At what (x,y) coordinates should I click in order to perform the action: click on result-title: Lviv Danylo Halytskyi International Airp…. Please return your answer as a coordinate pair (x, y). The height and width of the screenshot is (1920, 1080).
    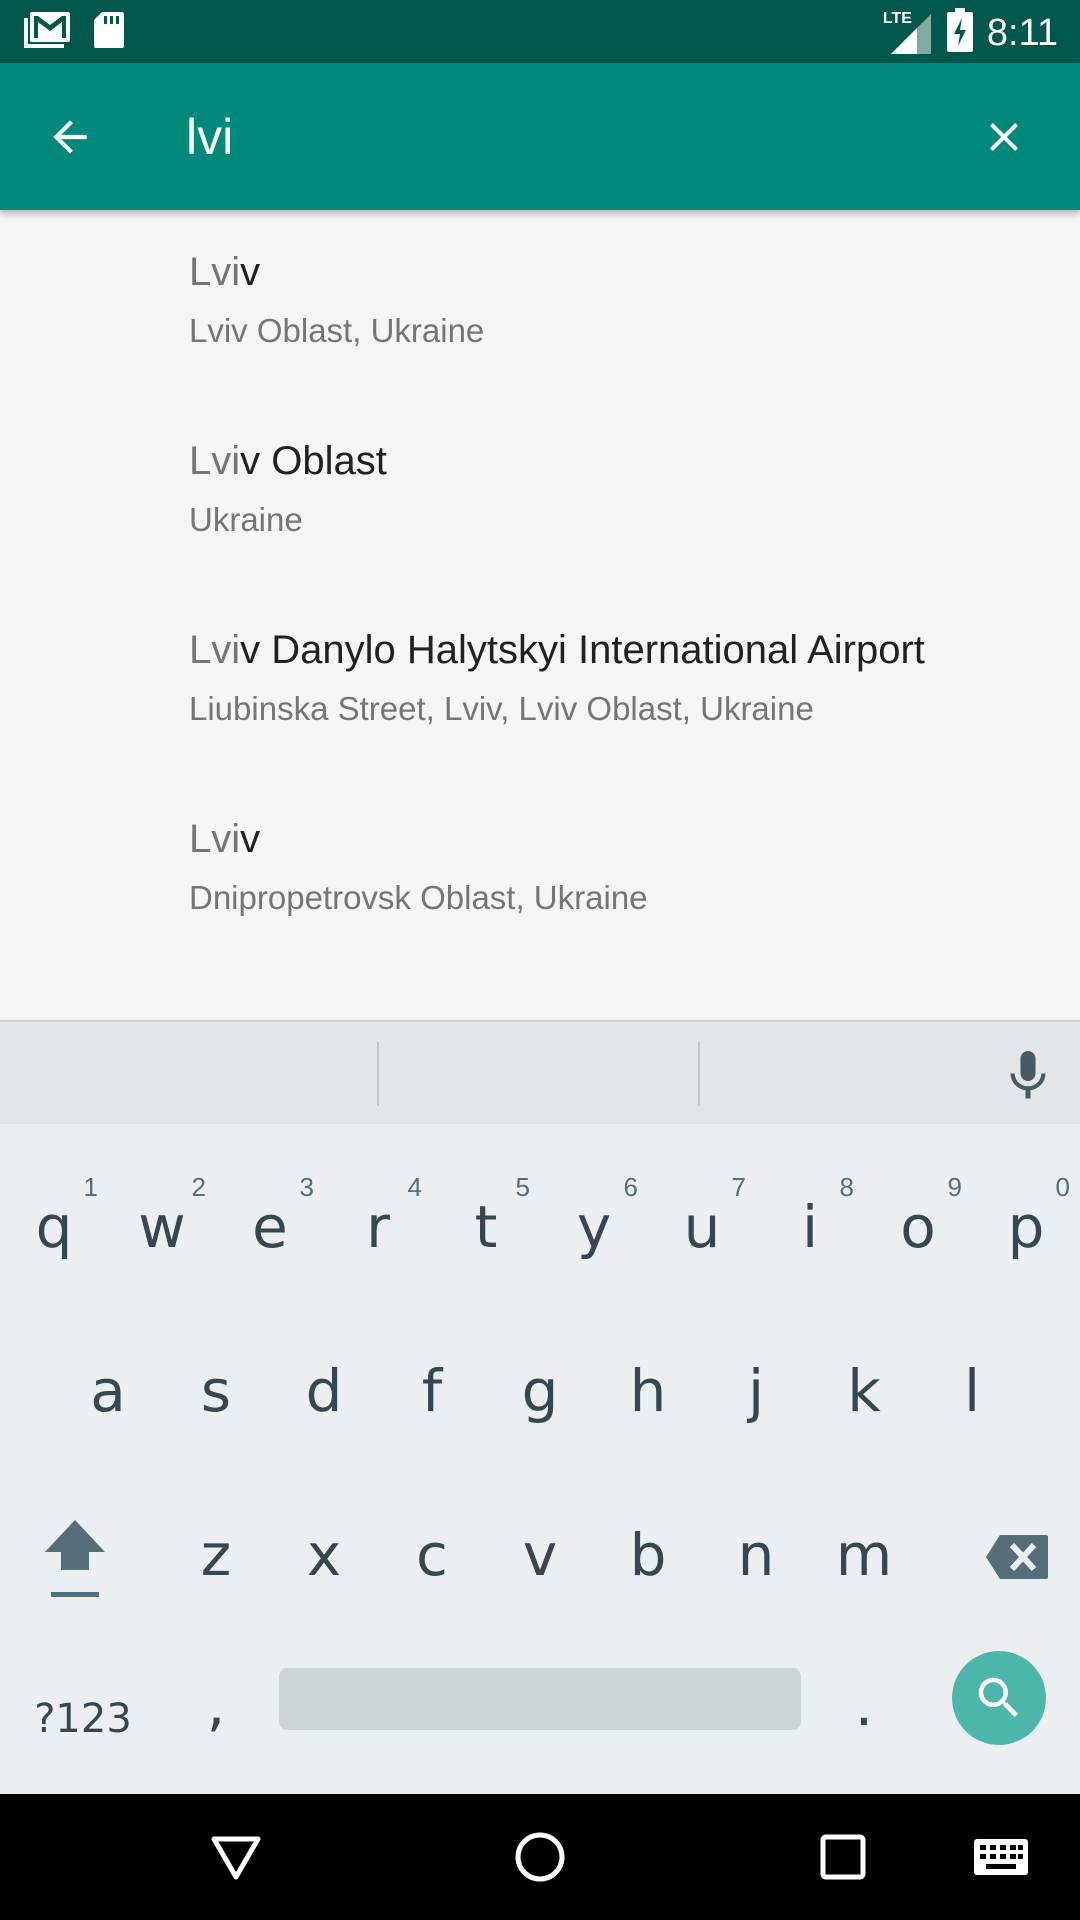
    Looking at the image, I should click on (557, 650).